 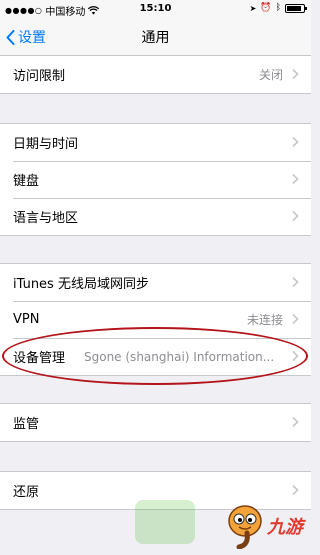 I want to click on watermark-text: 九游, so click(x=285, y=527).